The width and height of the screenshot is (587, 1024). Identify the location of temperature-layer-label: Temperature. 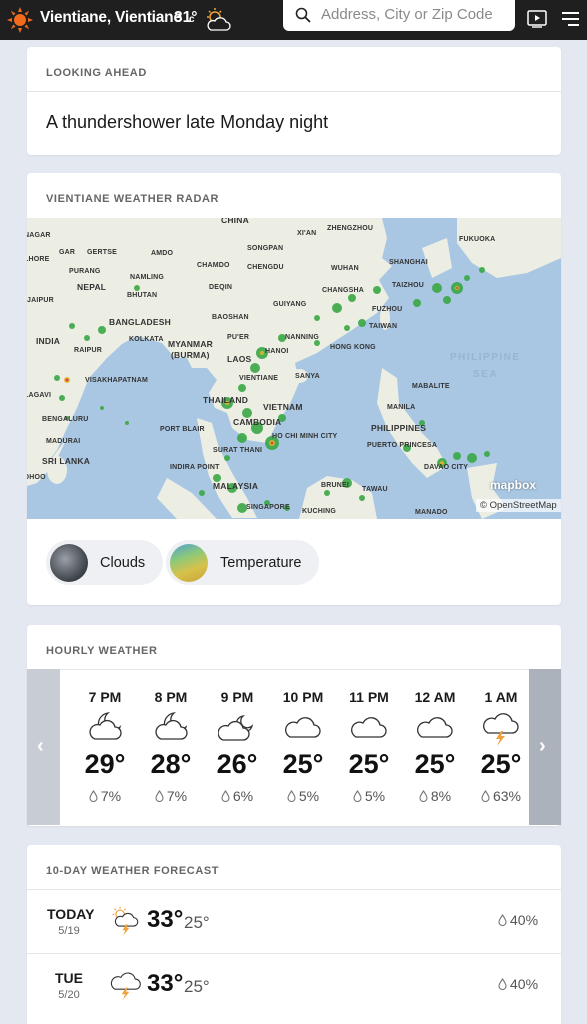
(261, 562).